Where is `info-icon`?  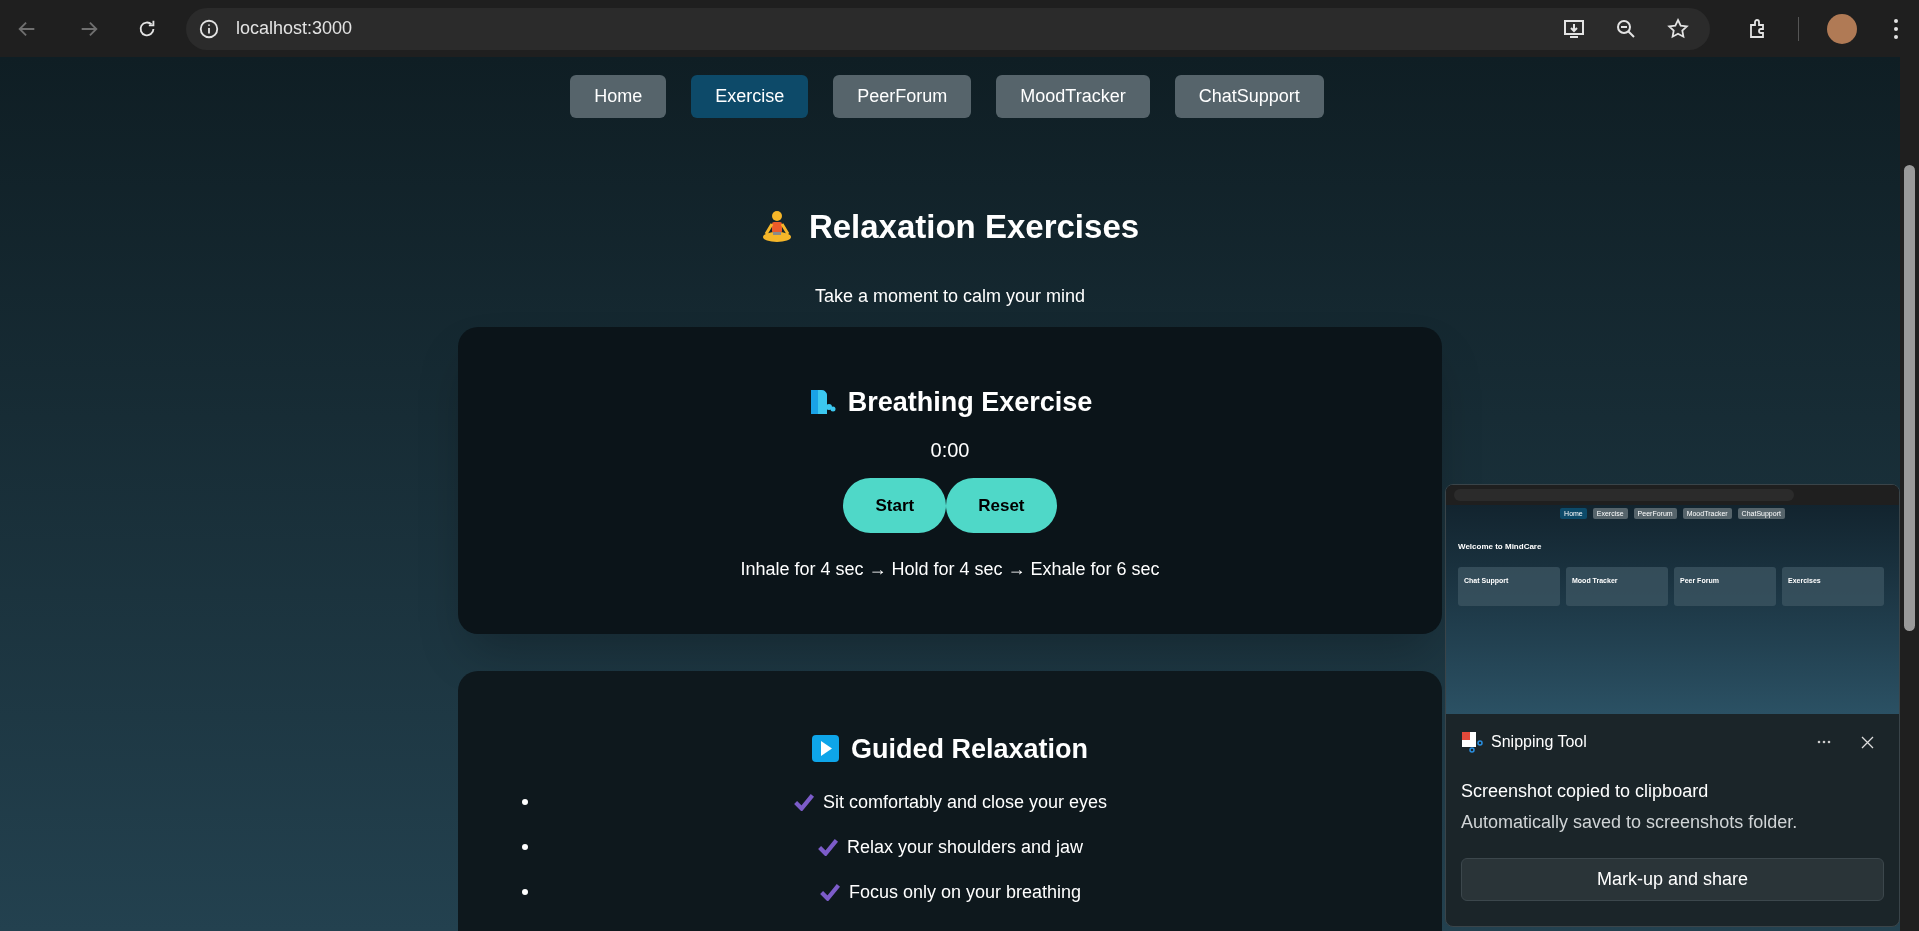
info-icon is located at coordinates (209, 28).